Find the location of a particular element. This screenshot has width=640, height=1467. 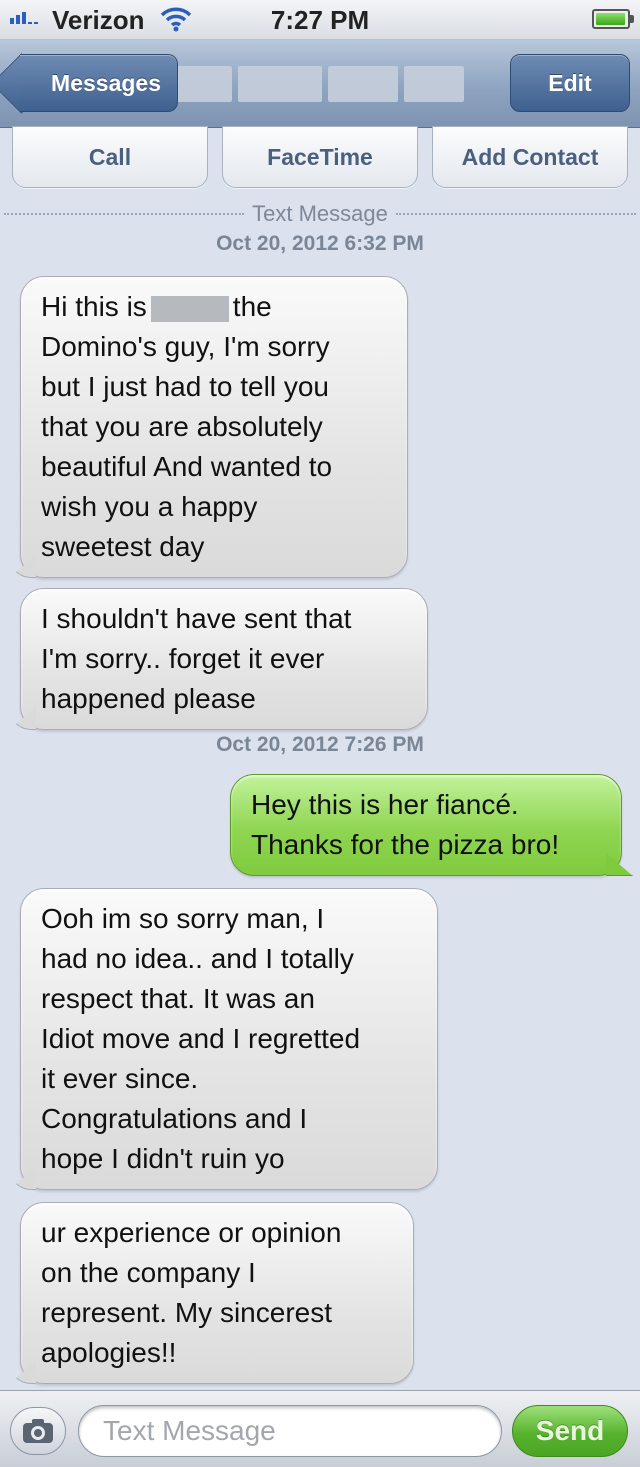

message-line: Hey this is her fiancé. is located at coordinates (385, 804).